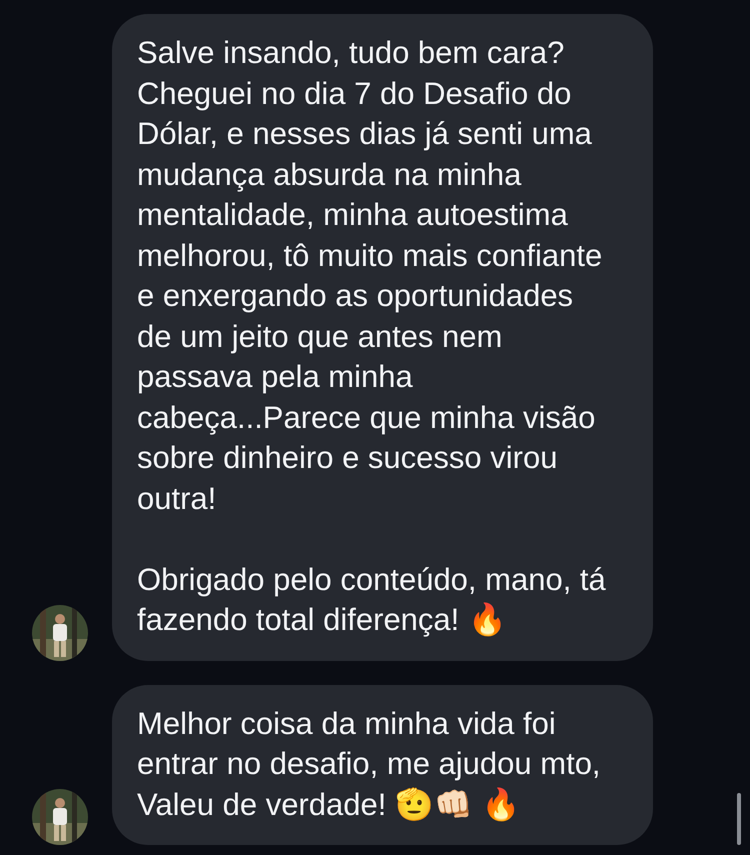  What do you see at coordinates (382, 764) in the screenshot?
I see `message-bubble: Melhor coisa da minha vida foi entrar no desafio, me ajudou mto, Valeu de verdade! 🫡👊🏻 🔥` at bounding box center [382, 764].